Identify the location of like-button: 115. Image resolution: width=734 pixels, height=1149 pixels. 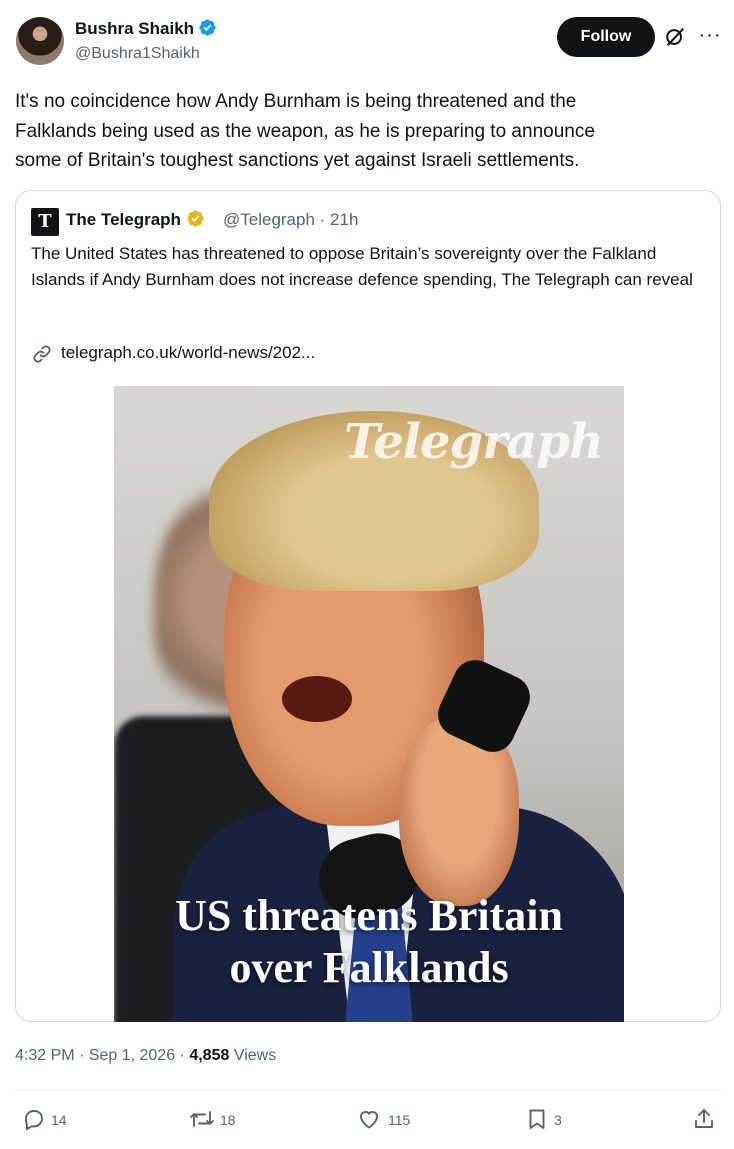
(387, 1121).